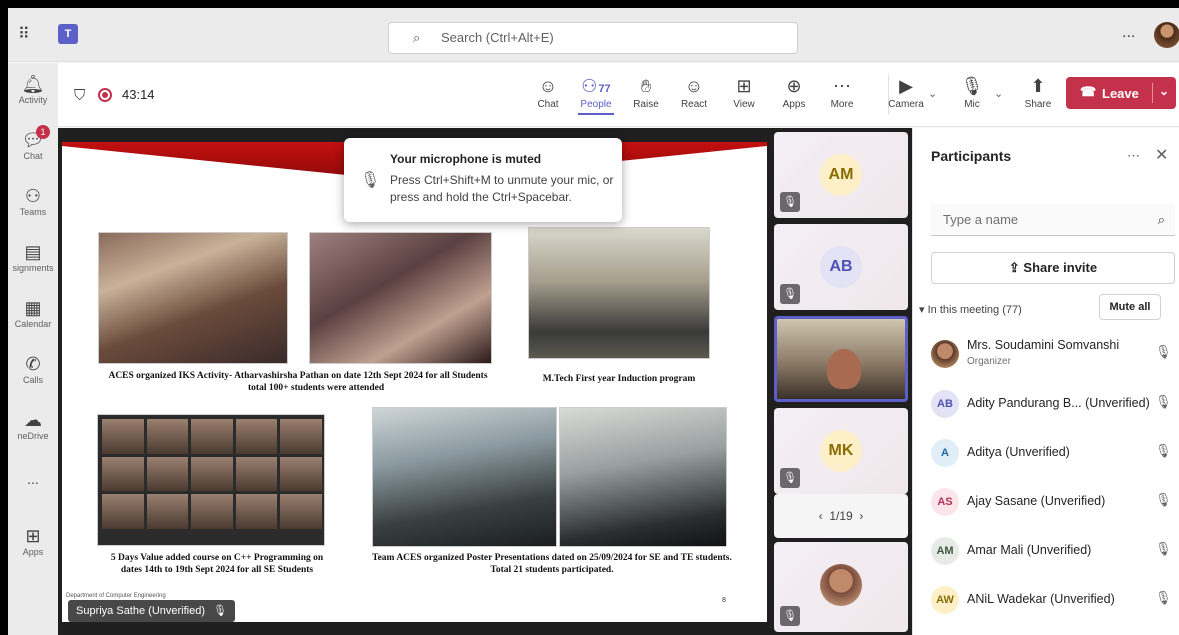 The height and width of the screenshot is (635, 1179). What do you see at coordinates (1014, 267) in the screenshot?
I see `share-icon: ⇪` at bounding box center [1014, 267].